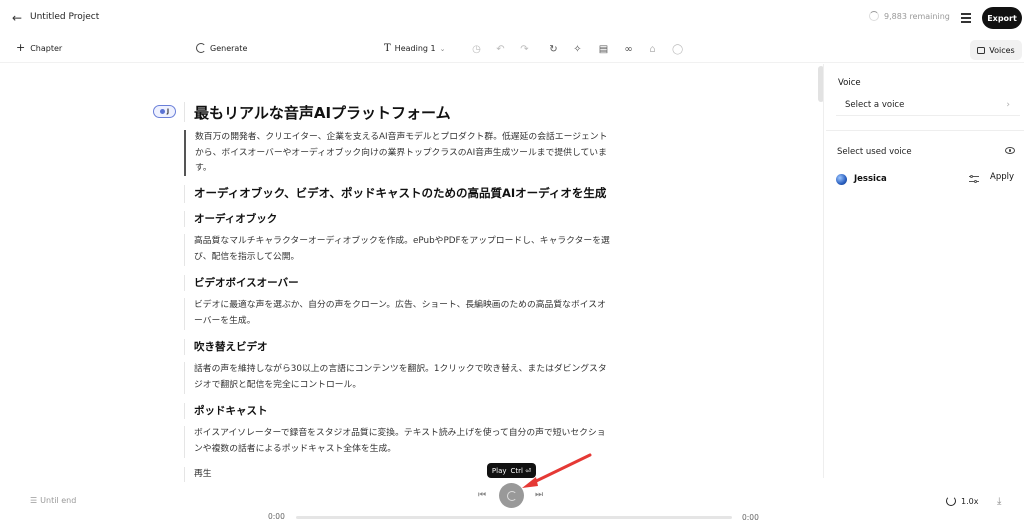  Describe the element at coordinates (58, 500) in the screenshot. I see `until-end-label: Until end` at that location.